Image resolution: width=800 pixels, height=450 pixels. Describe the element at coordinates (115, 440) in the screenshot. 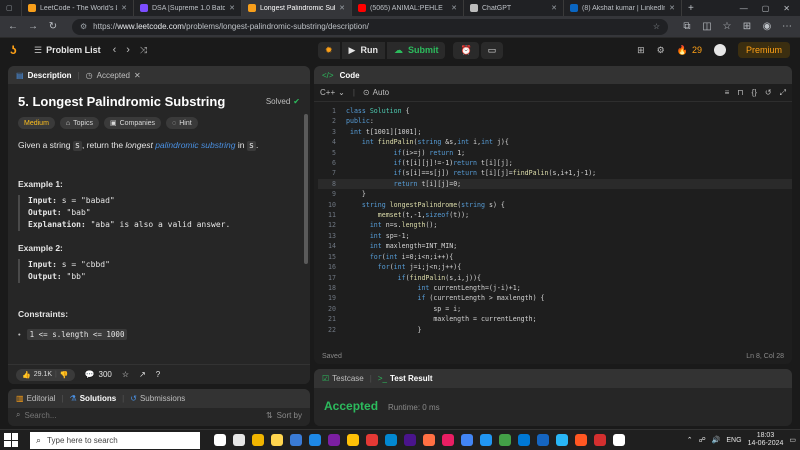

I see `taskbar-search: ⌕ Type here to search` at that location.